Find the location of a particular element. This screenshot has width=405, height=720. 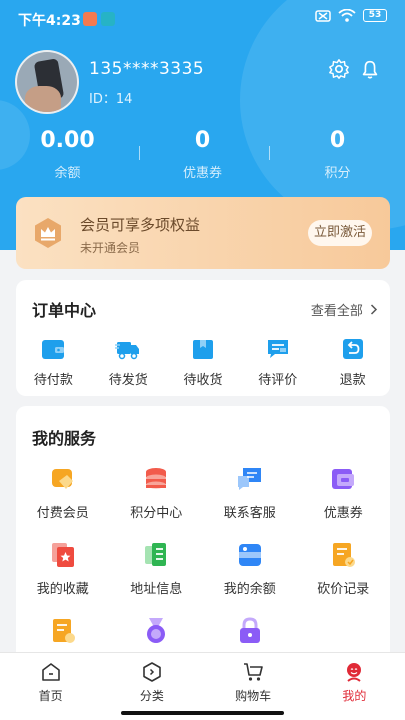

tab-mine: 我的 is located at coordinates (354, 686).